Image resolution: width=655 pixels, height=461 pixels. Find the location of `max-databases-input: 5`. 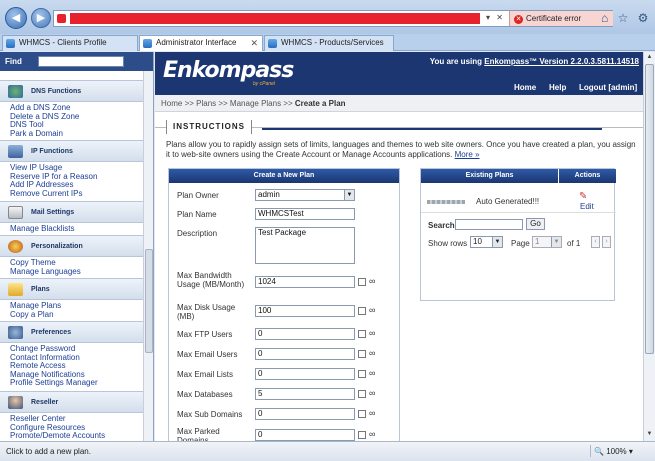

max-databases-input: 5 is located at coordinates (305, 394).